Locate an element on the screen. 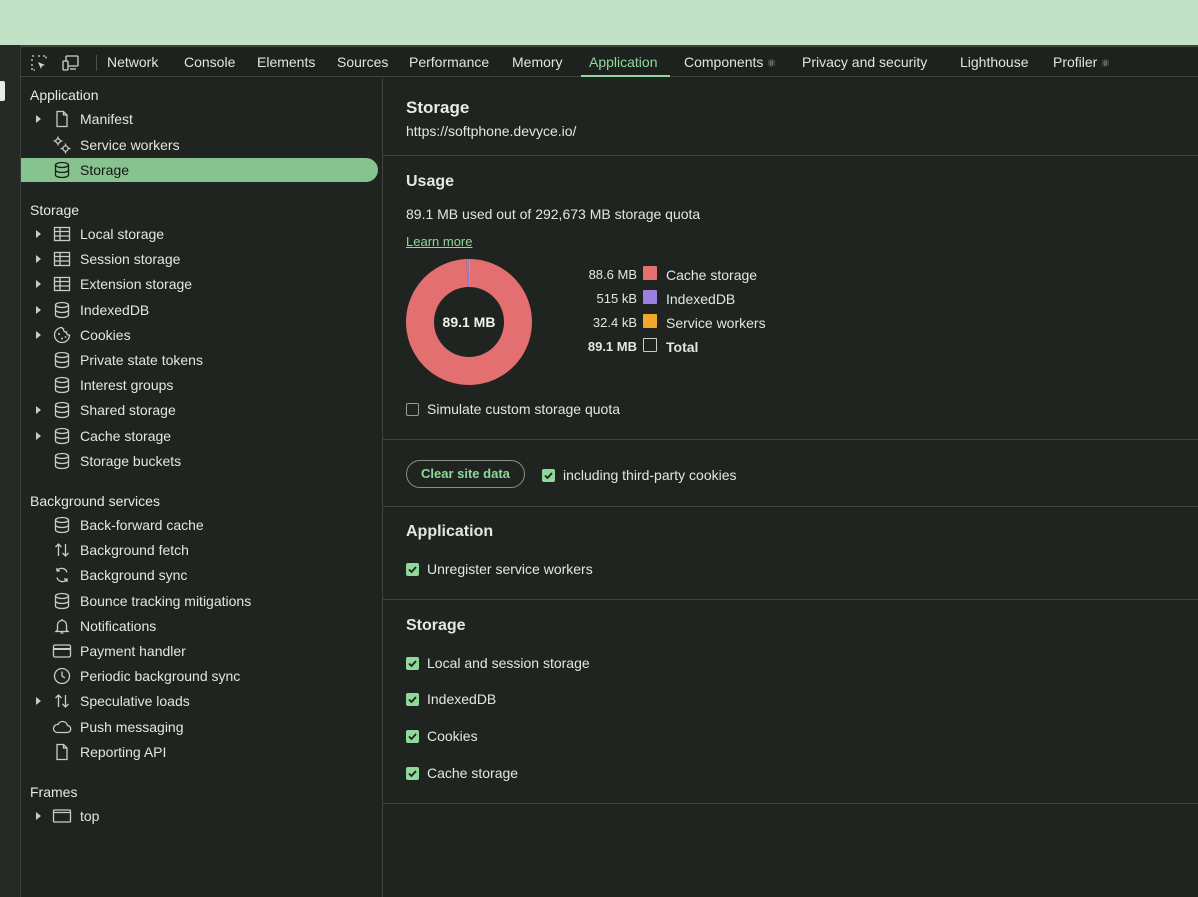  sidebar-item-label: Private state tokens is located at coordinates (141, 360).